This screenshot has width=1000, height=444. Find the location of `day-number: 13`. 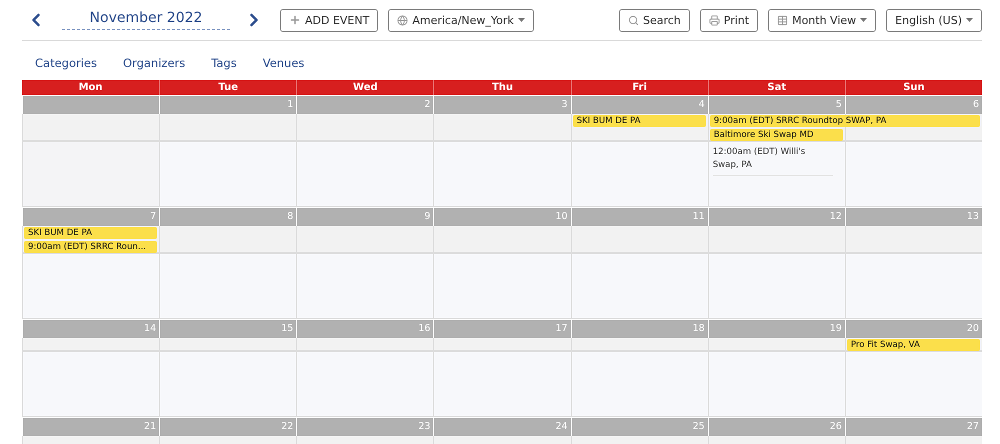

day-number: 13 is located at coordinates (972, 216).